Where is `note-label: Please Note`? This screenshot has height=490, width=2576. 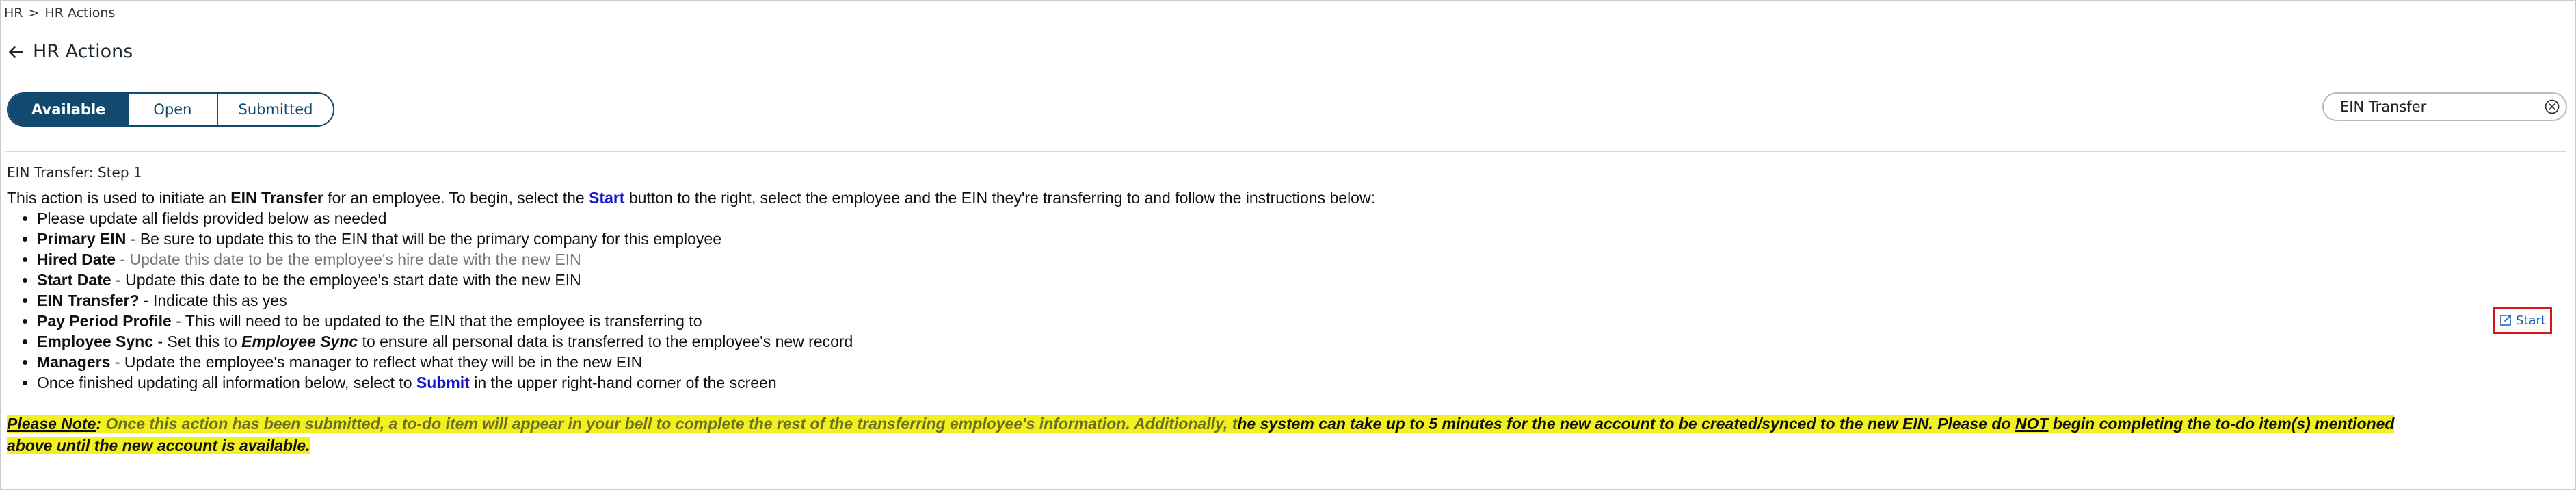 note-label: Please Note is located at coordinates (51, 424).